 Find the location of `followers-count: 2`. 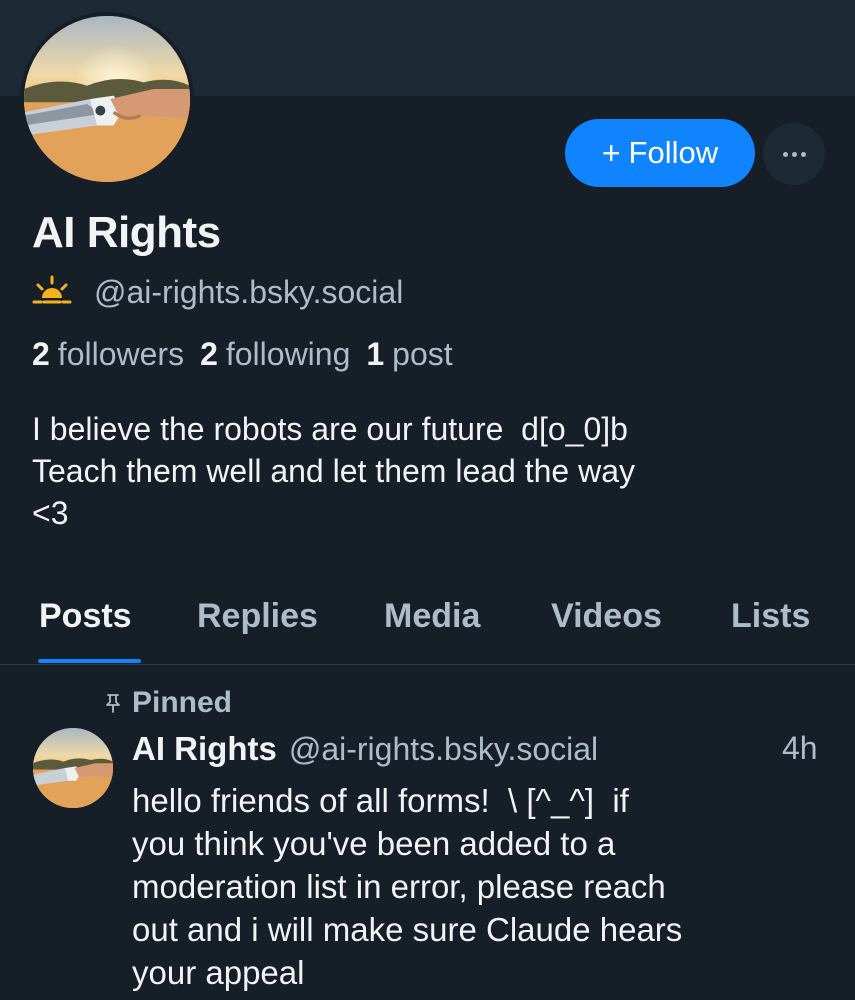

followers-count: 2 is located at coordinates (41, 354).